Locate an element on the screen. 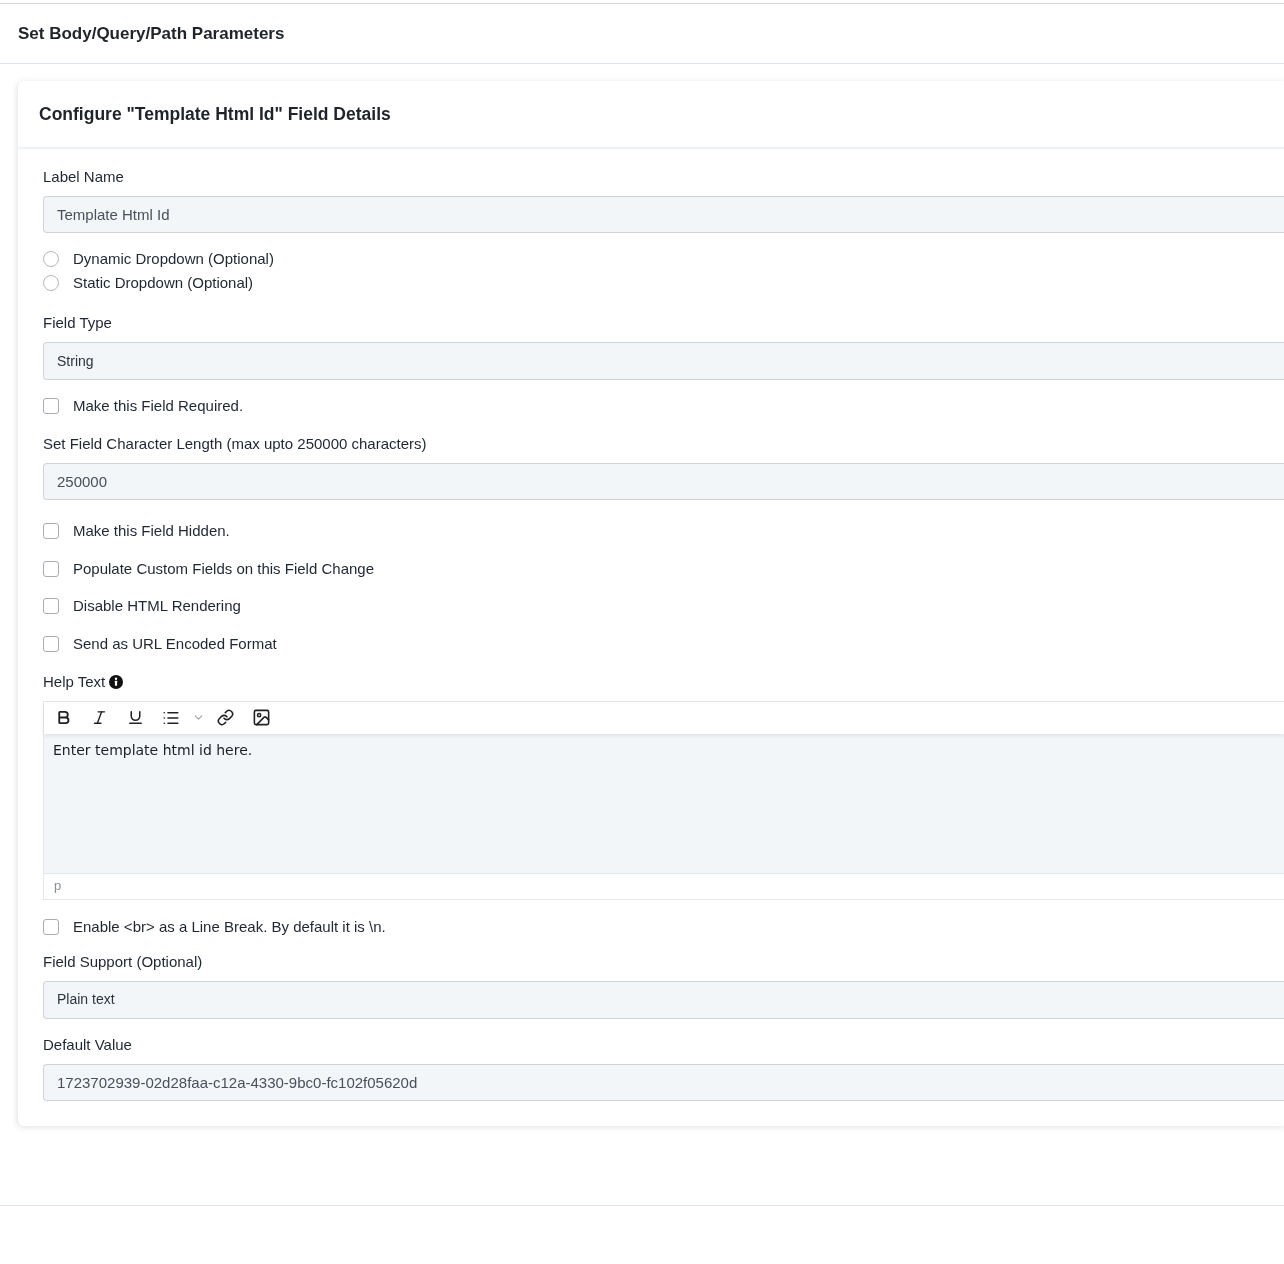 The image size is (1284, 1264). checkbox-label: Populate Custom Fields on this Field Change is located at coordinates (223, 568).